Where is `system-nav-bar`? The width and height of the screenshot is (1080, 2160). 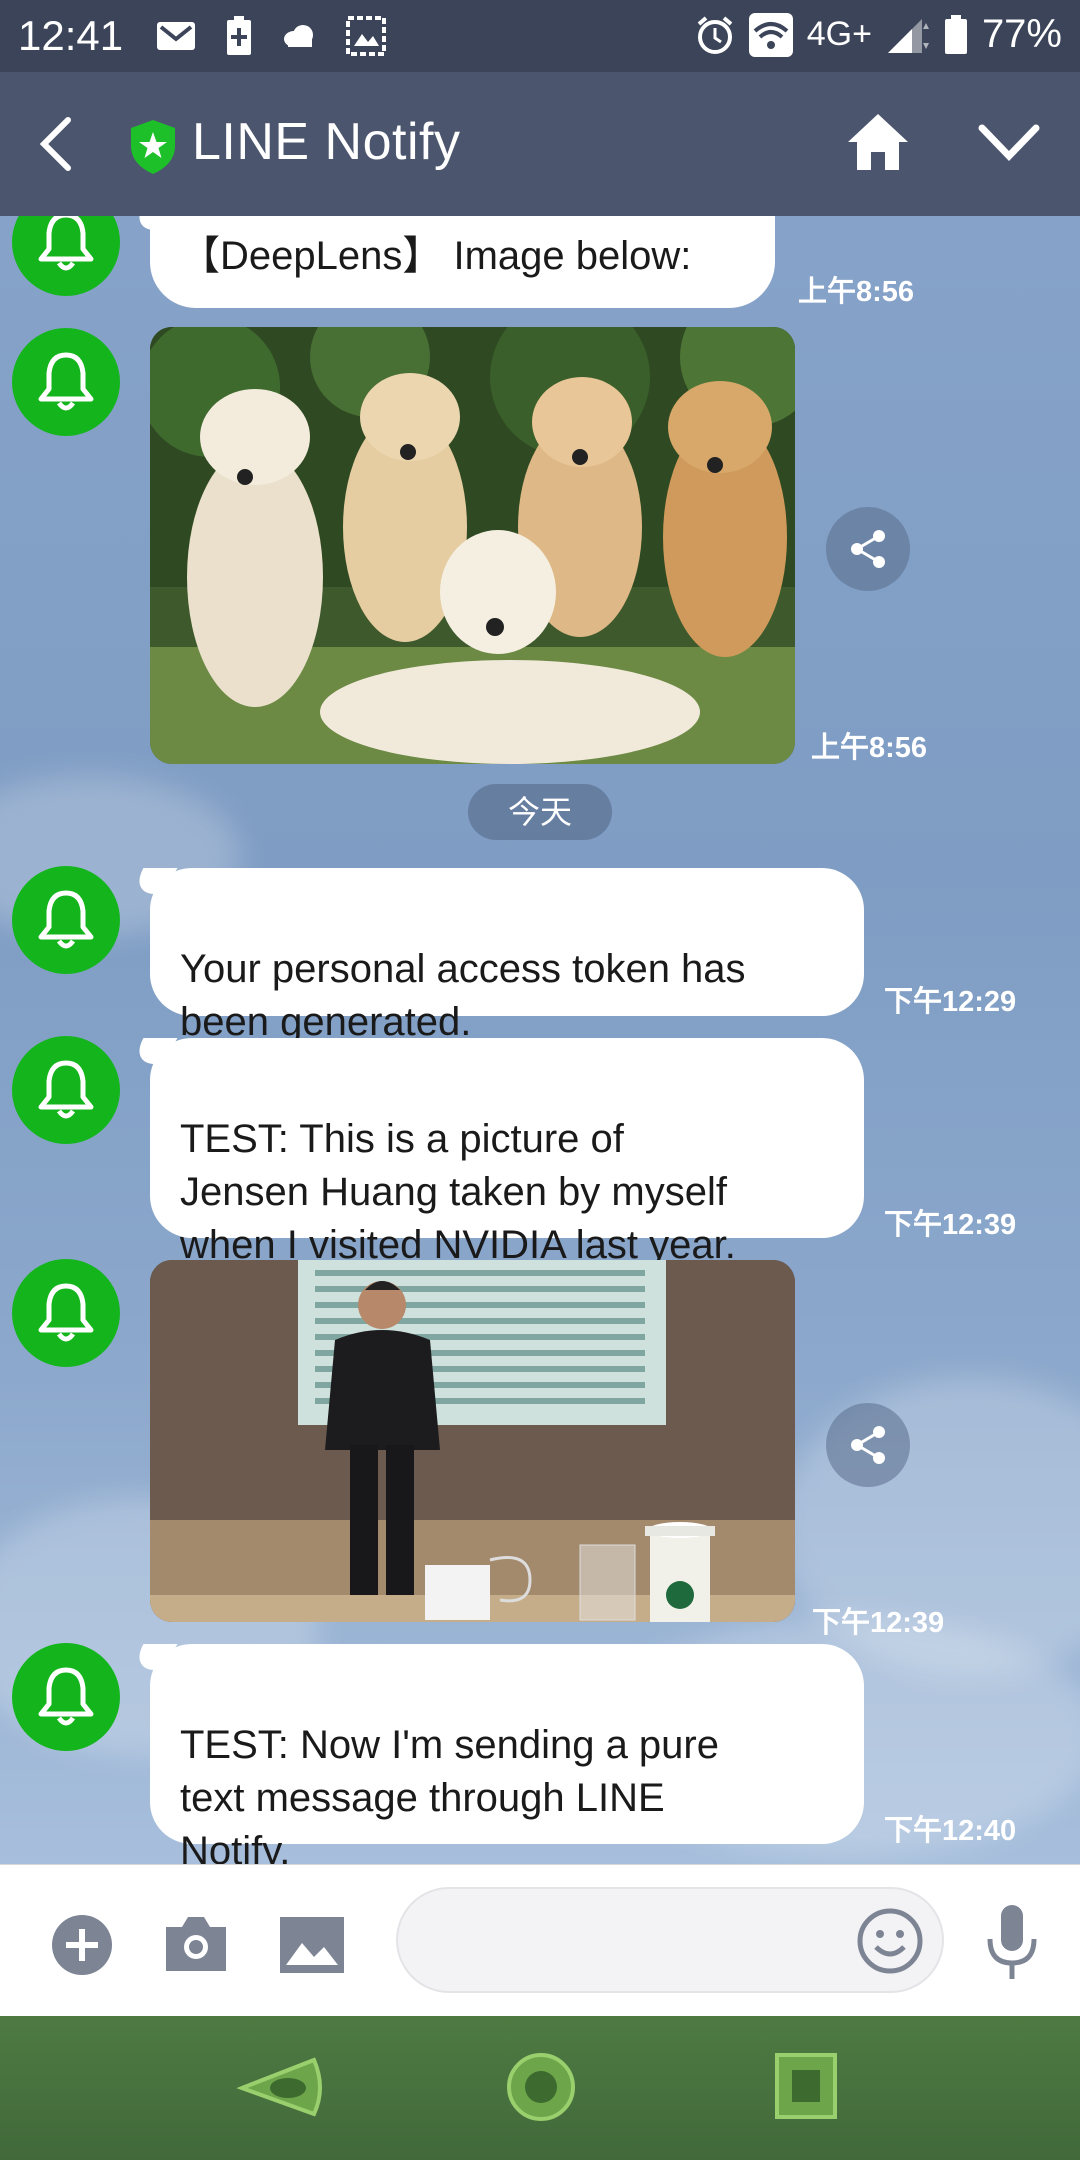
system-nav-bar is located at coordinates (540, 2088).